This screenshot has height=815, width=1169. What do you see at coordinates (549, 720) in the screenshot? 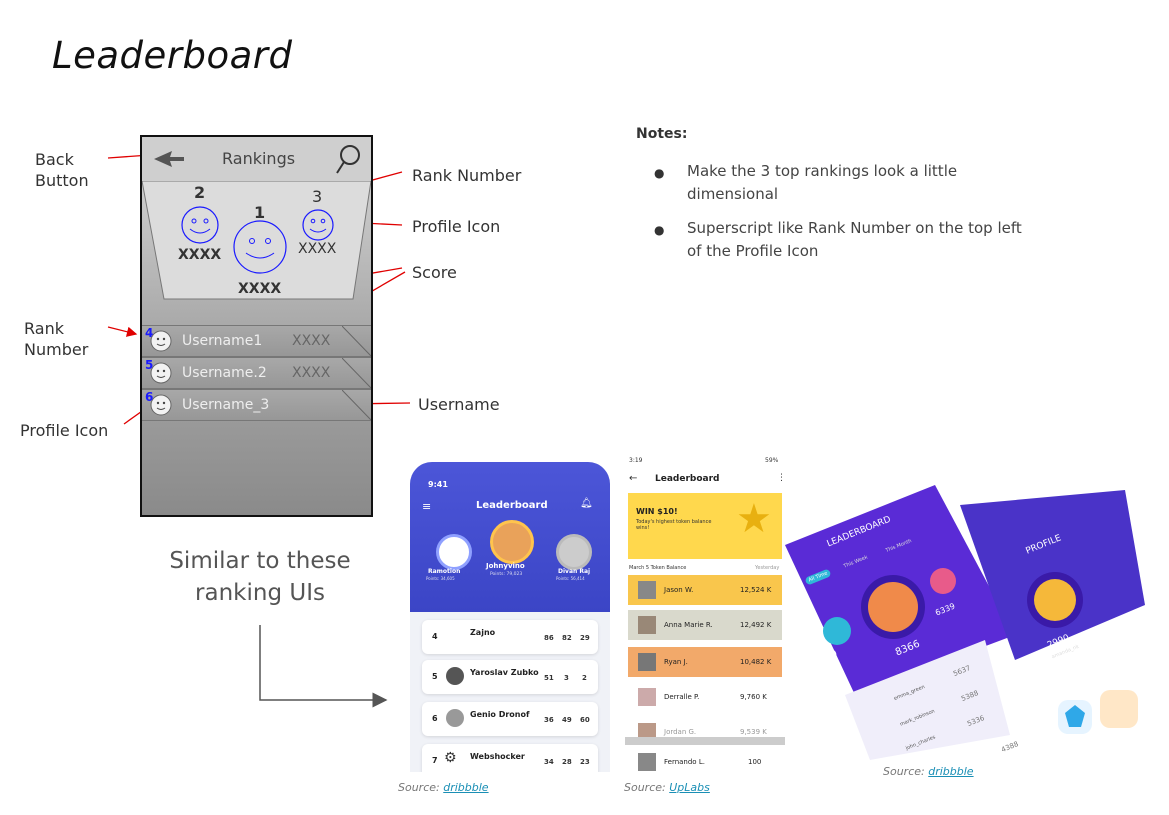
I see `ex1-row-count: 36` at bounding box center [549, 720].